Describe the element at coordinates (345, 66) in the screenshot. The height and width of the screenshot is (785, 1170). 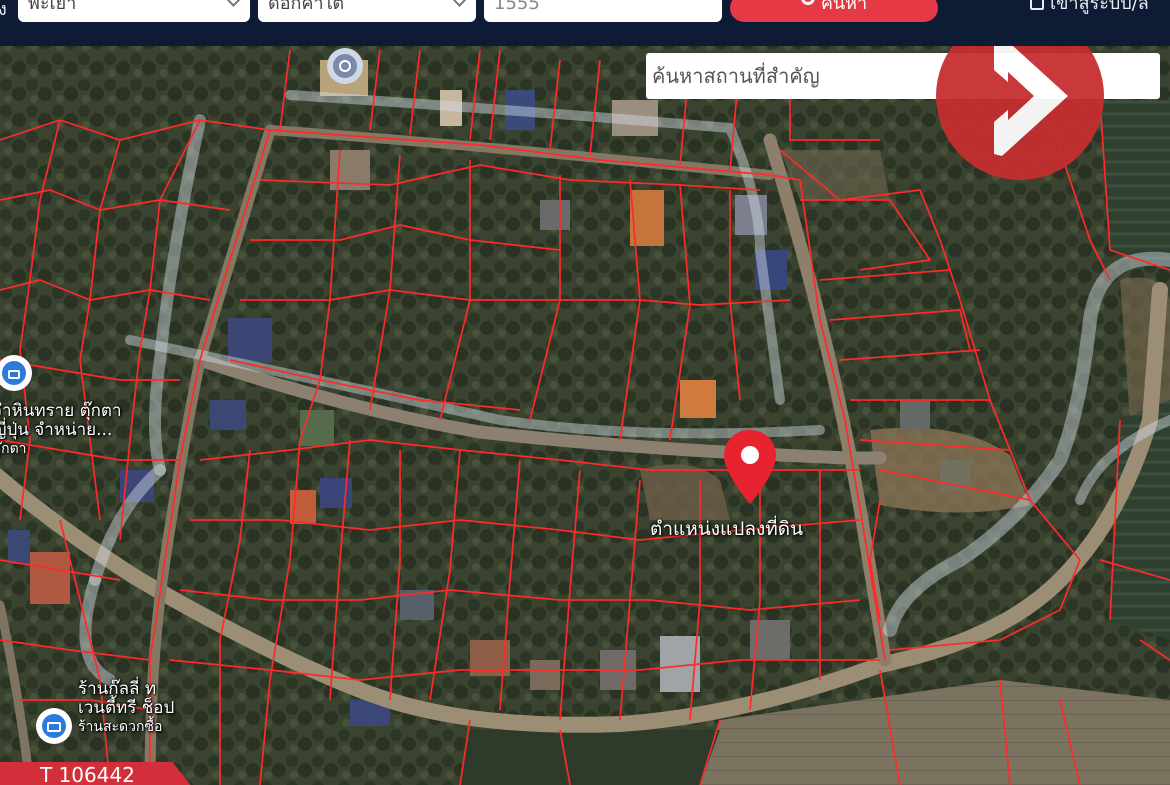
I see `landmark-icon` at that location.